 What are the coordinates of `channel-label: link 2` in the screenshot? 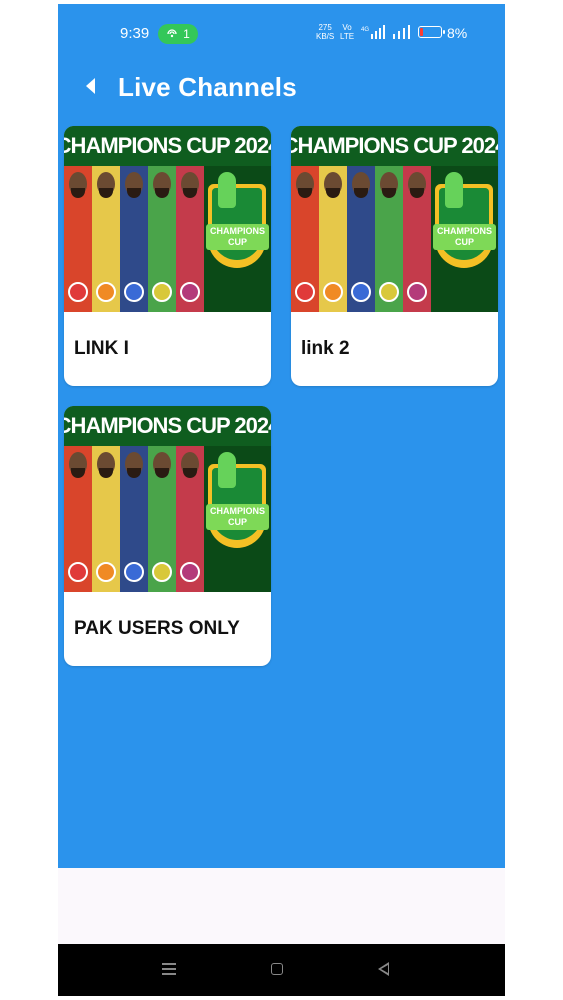 It's located at (325, 348).